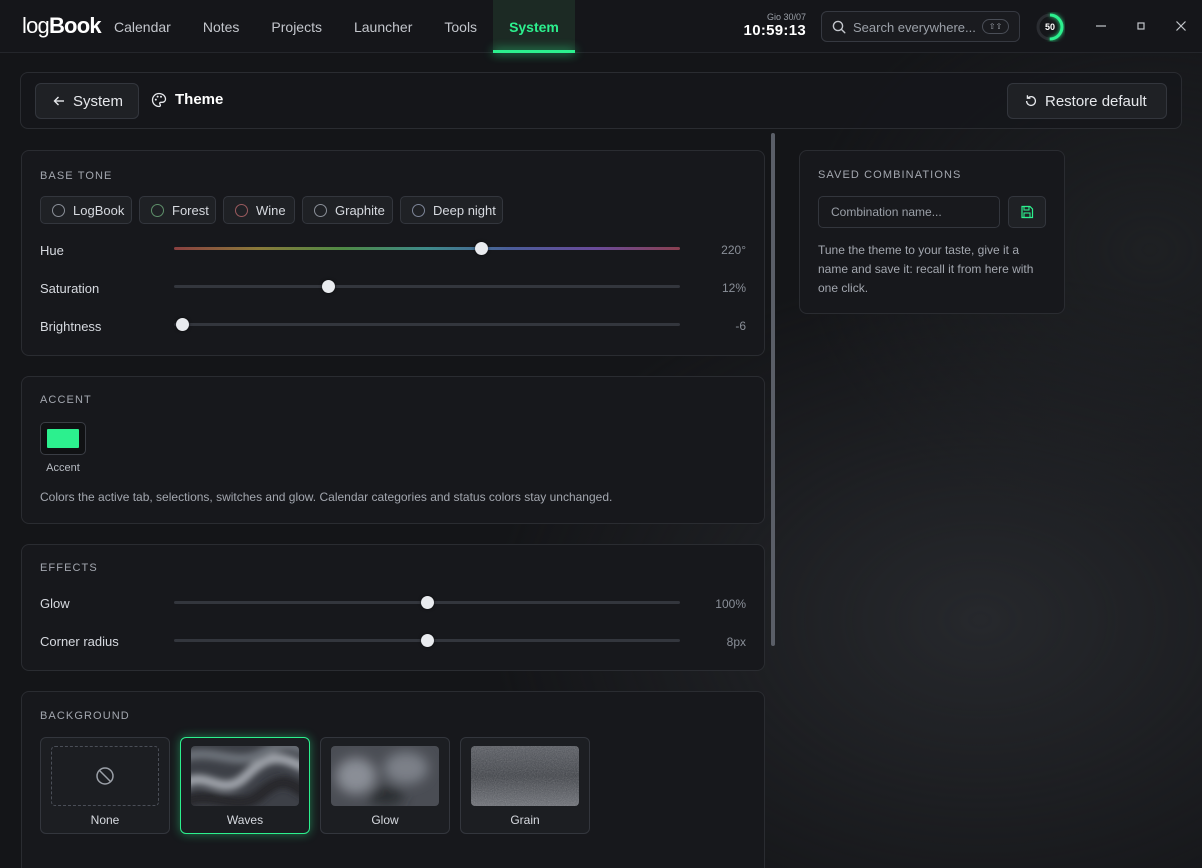 This screenshot has height=868, width=1202. What do you see at coordinates (890, 175) in the screenshot?
I see `saved-combinations-title: SAVED COMBINATIONS` at bounding box center [890, 175].